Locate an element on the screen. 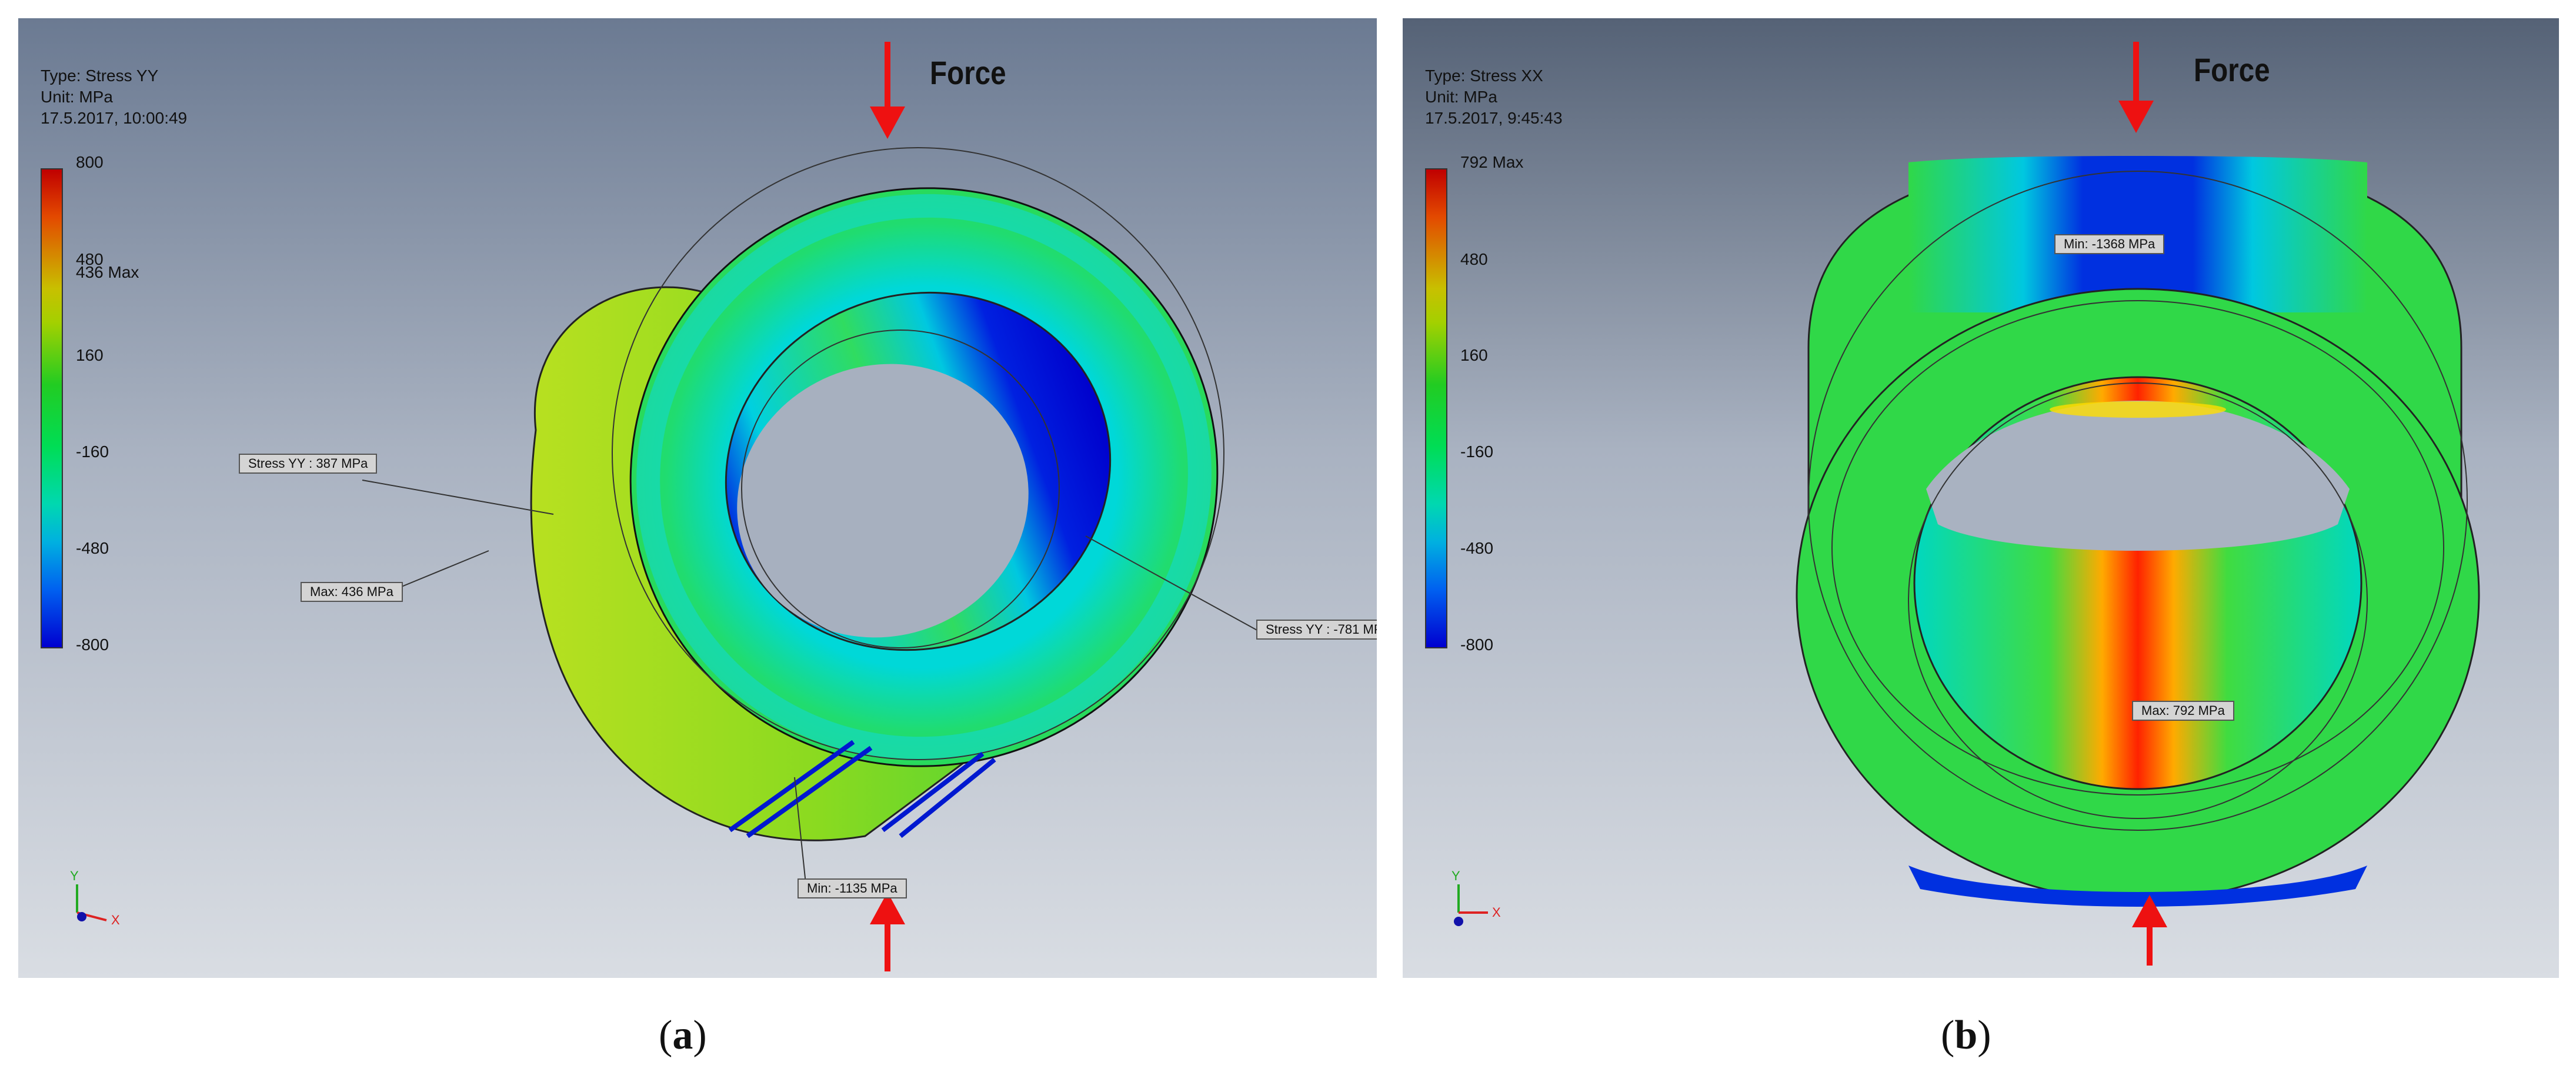 Image resolution: width=2576 pixels, height=1085 pixels. result-type: Type: Stress XX is located at coordinates (1484, 75).